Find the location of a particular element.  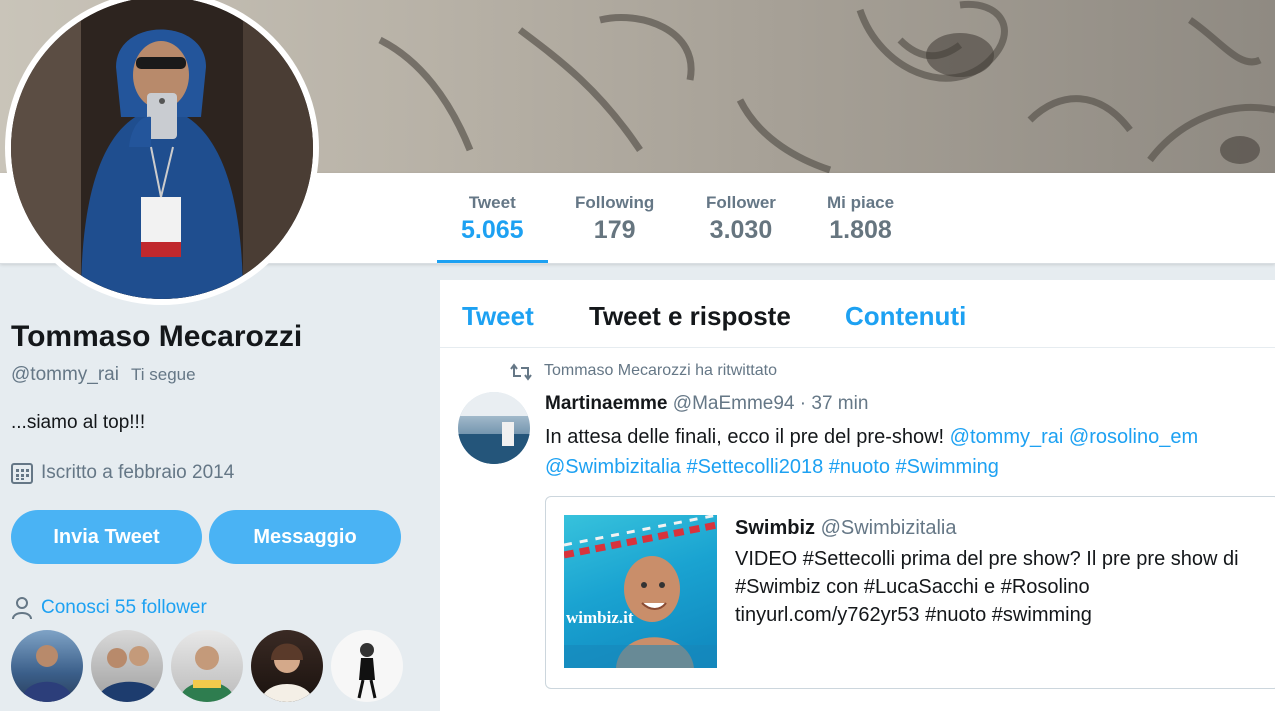

profile-bio: ...siamo al top!!! is located at coordinates (78, 422).